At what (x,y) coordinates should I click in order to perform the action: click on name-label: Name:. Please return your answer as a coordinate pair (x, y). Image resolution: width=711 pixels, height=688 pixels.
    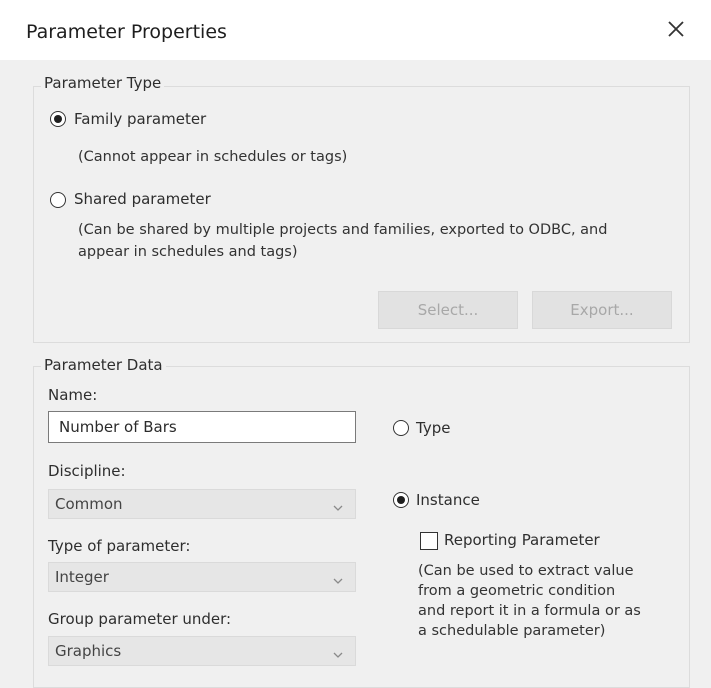
    Looking at the image, I should click on (73, 395).